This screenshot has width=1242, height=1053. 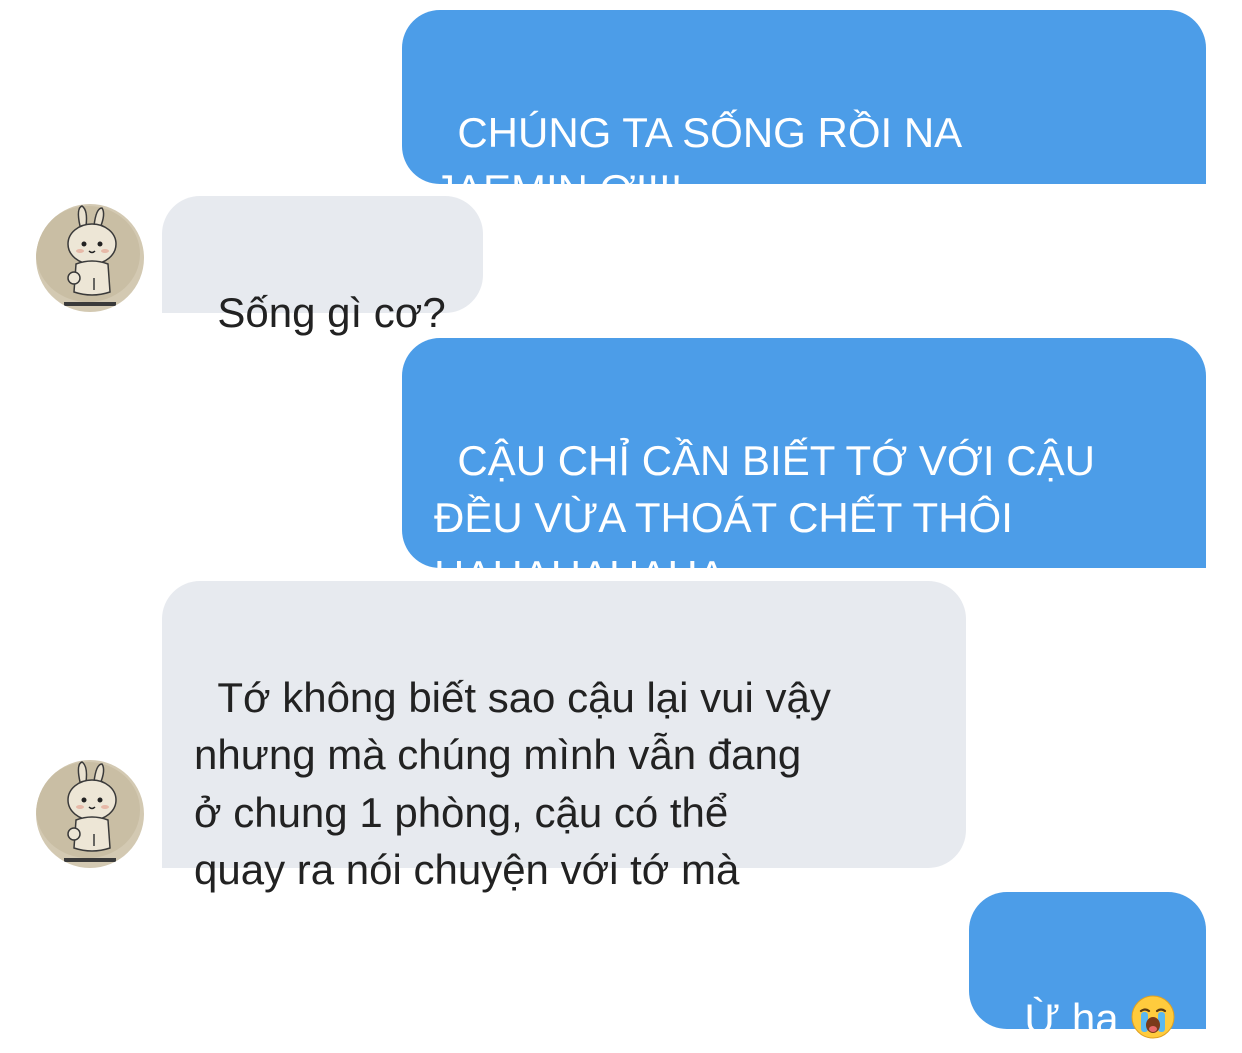 I want to click on message-text: Ừ ha, so click(x=1071, y=1018).